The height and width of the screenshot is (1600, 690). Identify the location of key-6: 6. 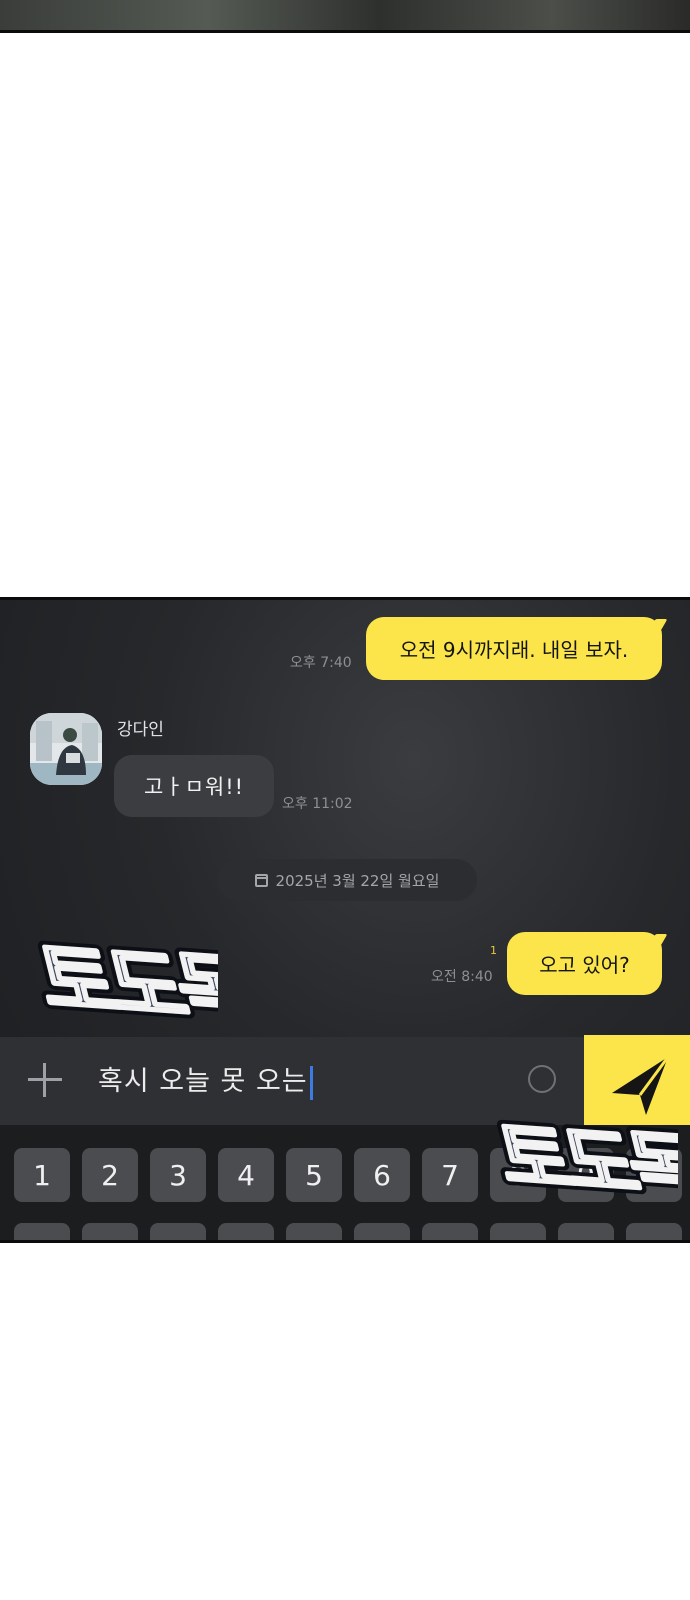
(382, 1175).